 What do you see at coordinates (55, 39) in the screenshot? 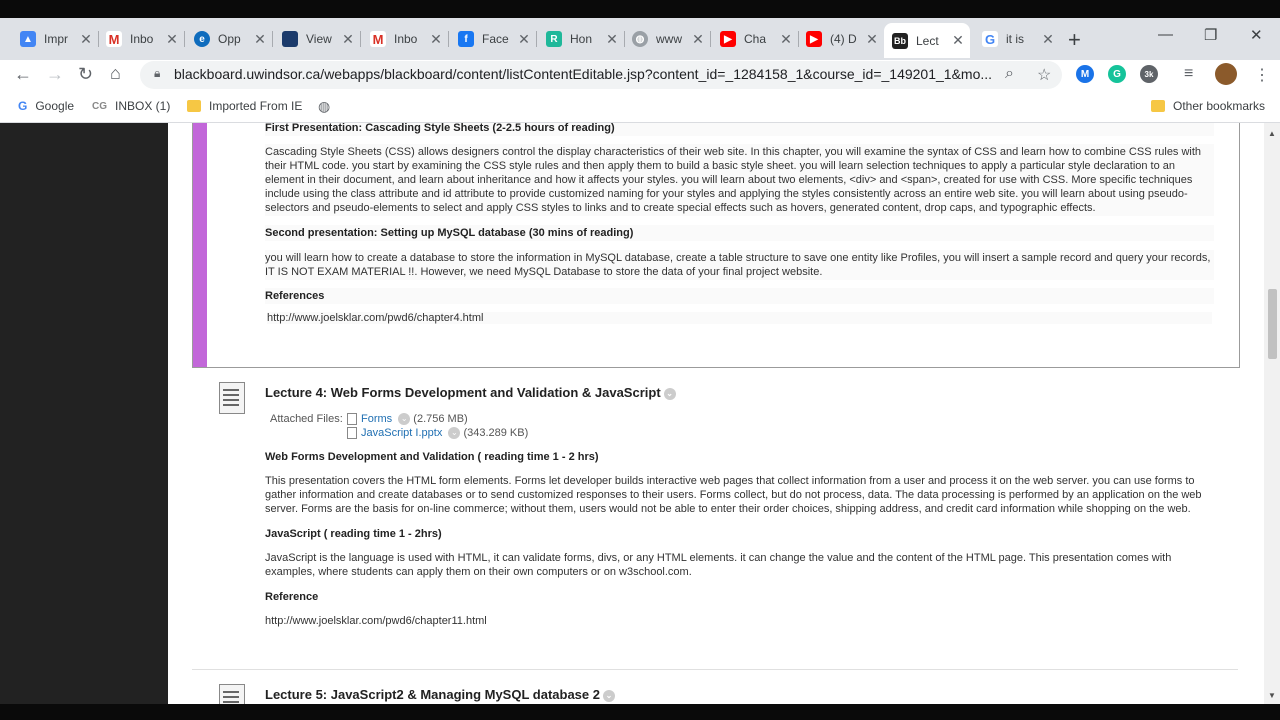
I see `browser-tab: ▲ Impr ✕` at bounding box center [55, 39].